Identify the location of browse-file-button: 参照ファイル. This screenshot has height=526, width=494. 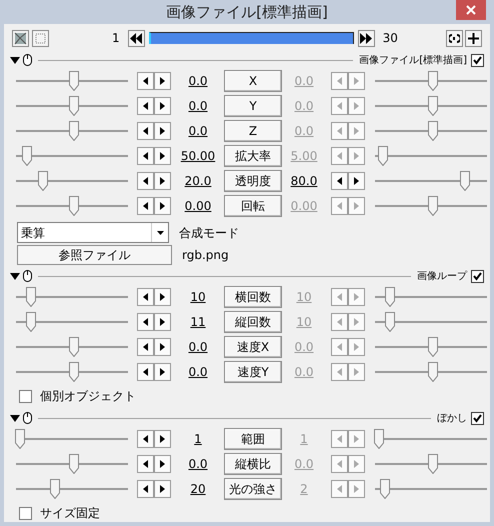
(94, 255).